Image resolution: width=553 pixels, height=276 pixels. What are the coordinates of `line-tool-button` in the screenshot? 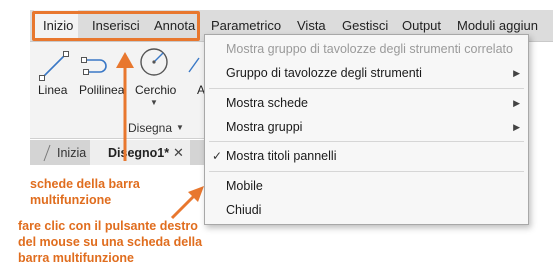 It's located at (54, 65).